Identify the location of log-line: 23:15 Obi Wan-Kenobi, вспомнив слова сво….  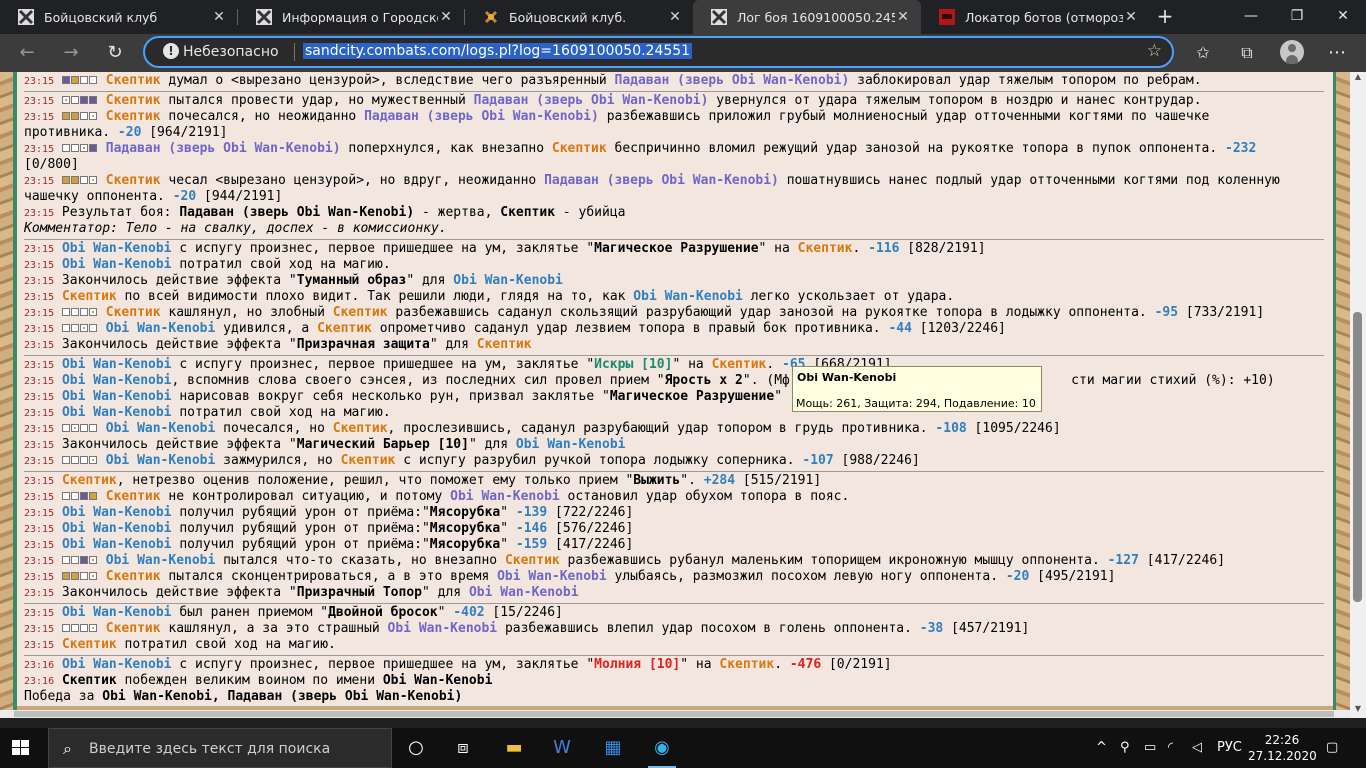
(649, 380).